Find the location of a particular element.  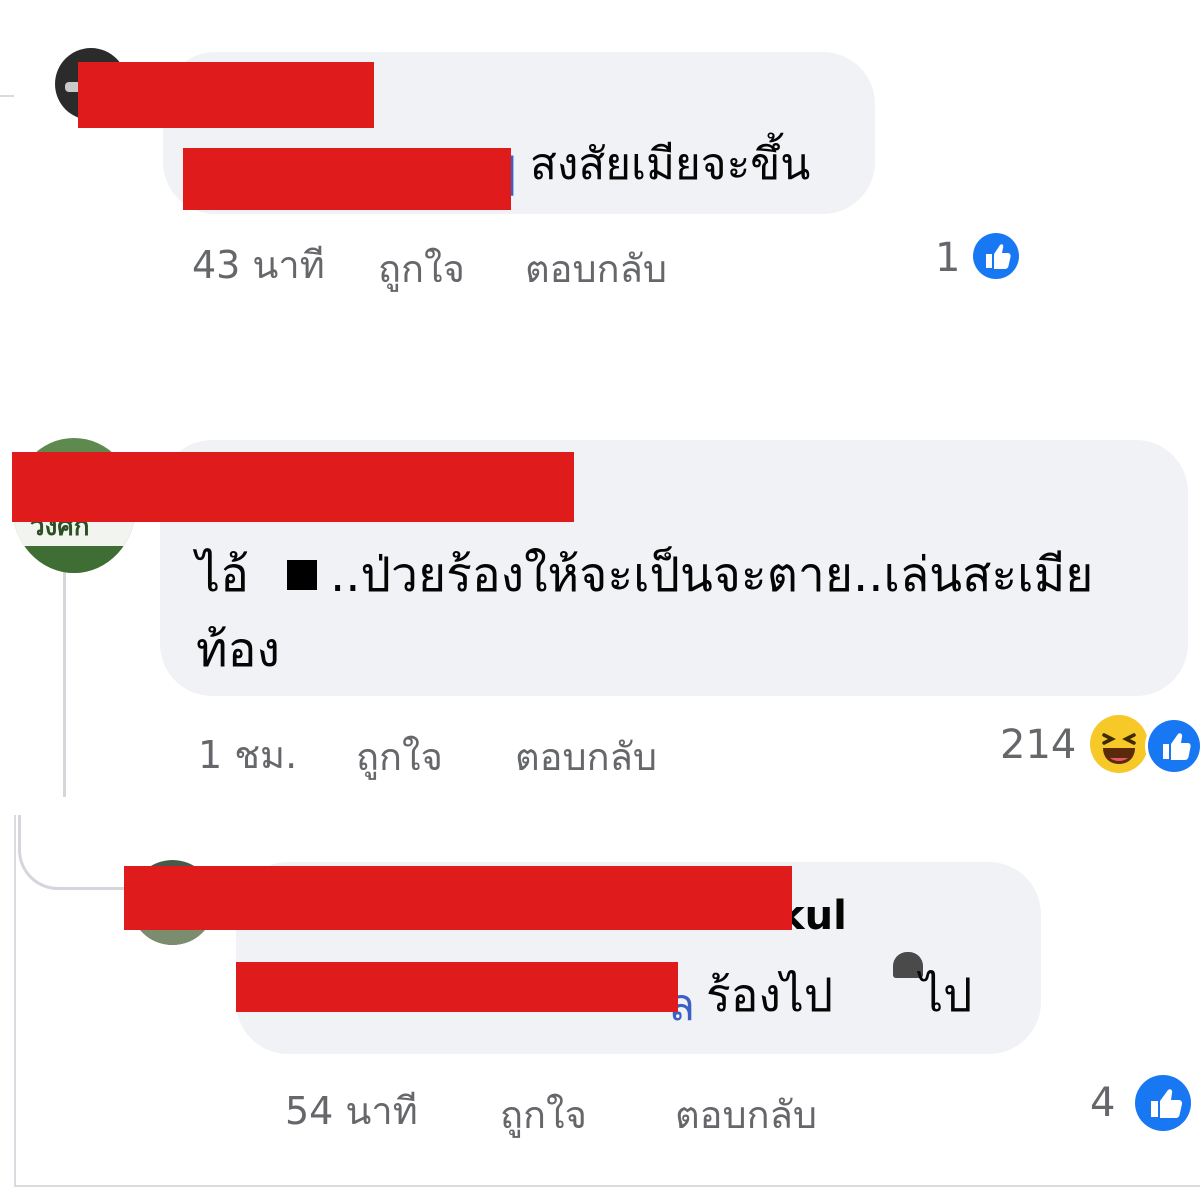

frame-bottom-edge is located at coordinates (607, 1186).